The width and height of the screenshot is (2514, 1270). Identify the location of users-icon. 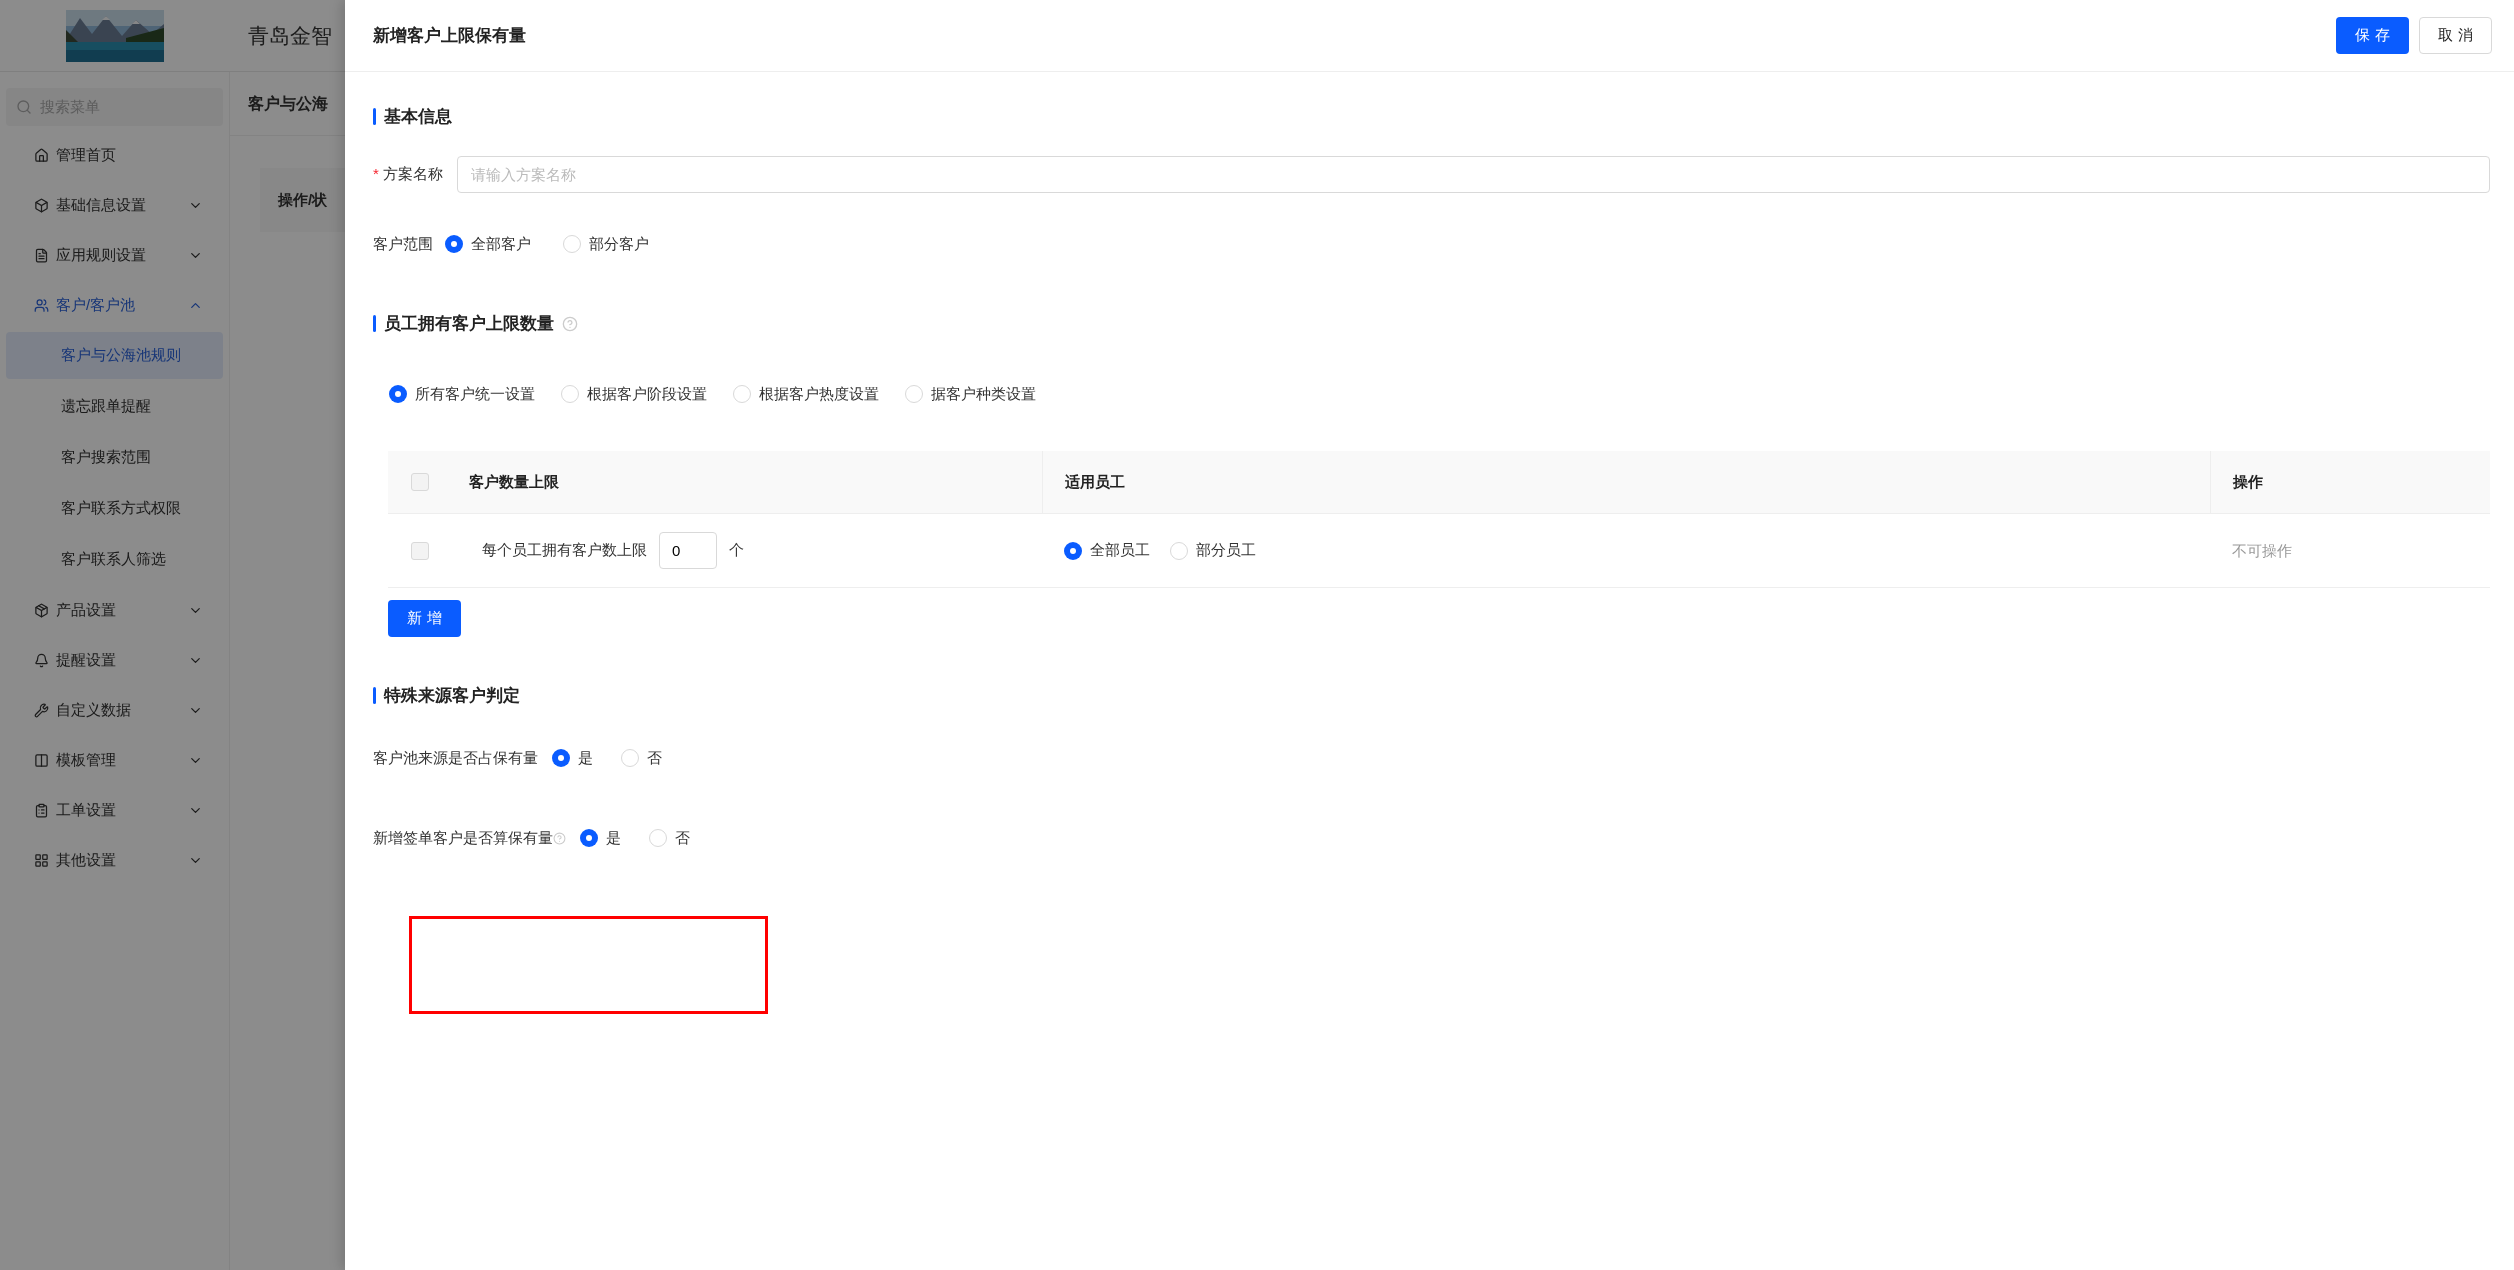
(41, 305).